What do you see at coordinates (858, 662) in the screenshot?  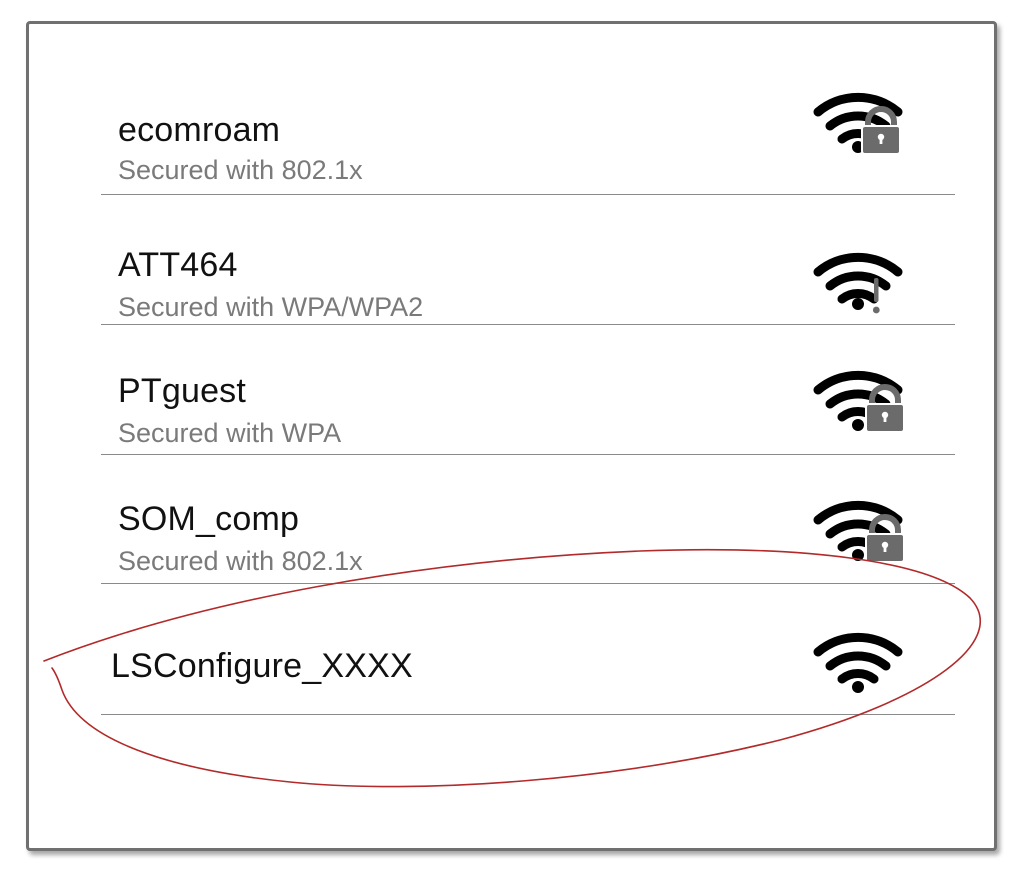 I see `wifi-open-icon` at bounding box center [858, 662].